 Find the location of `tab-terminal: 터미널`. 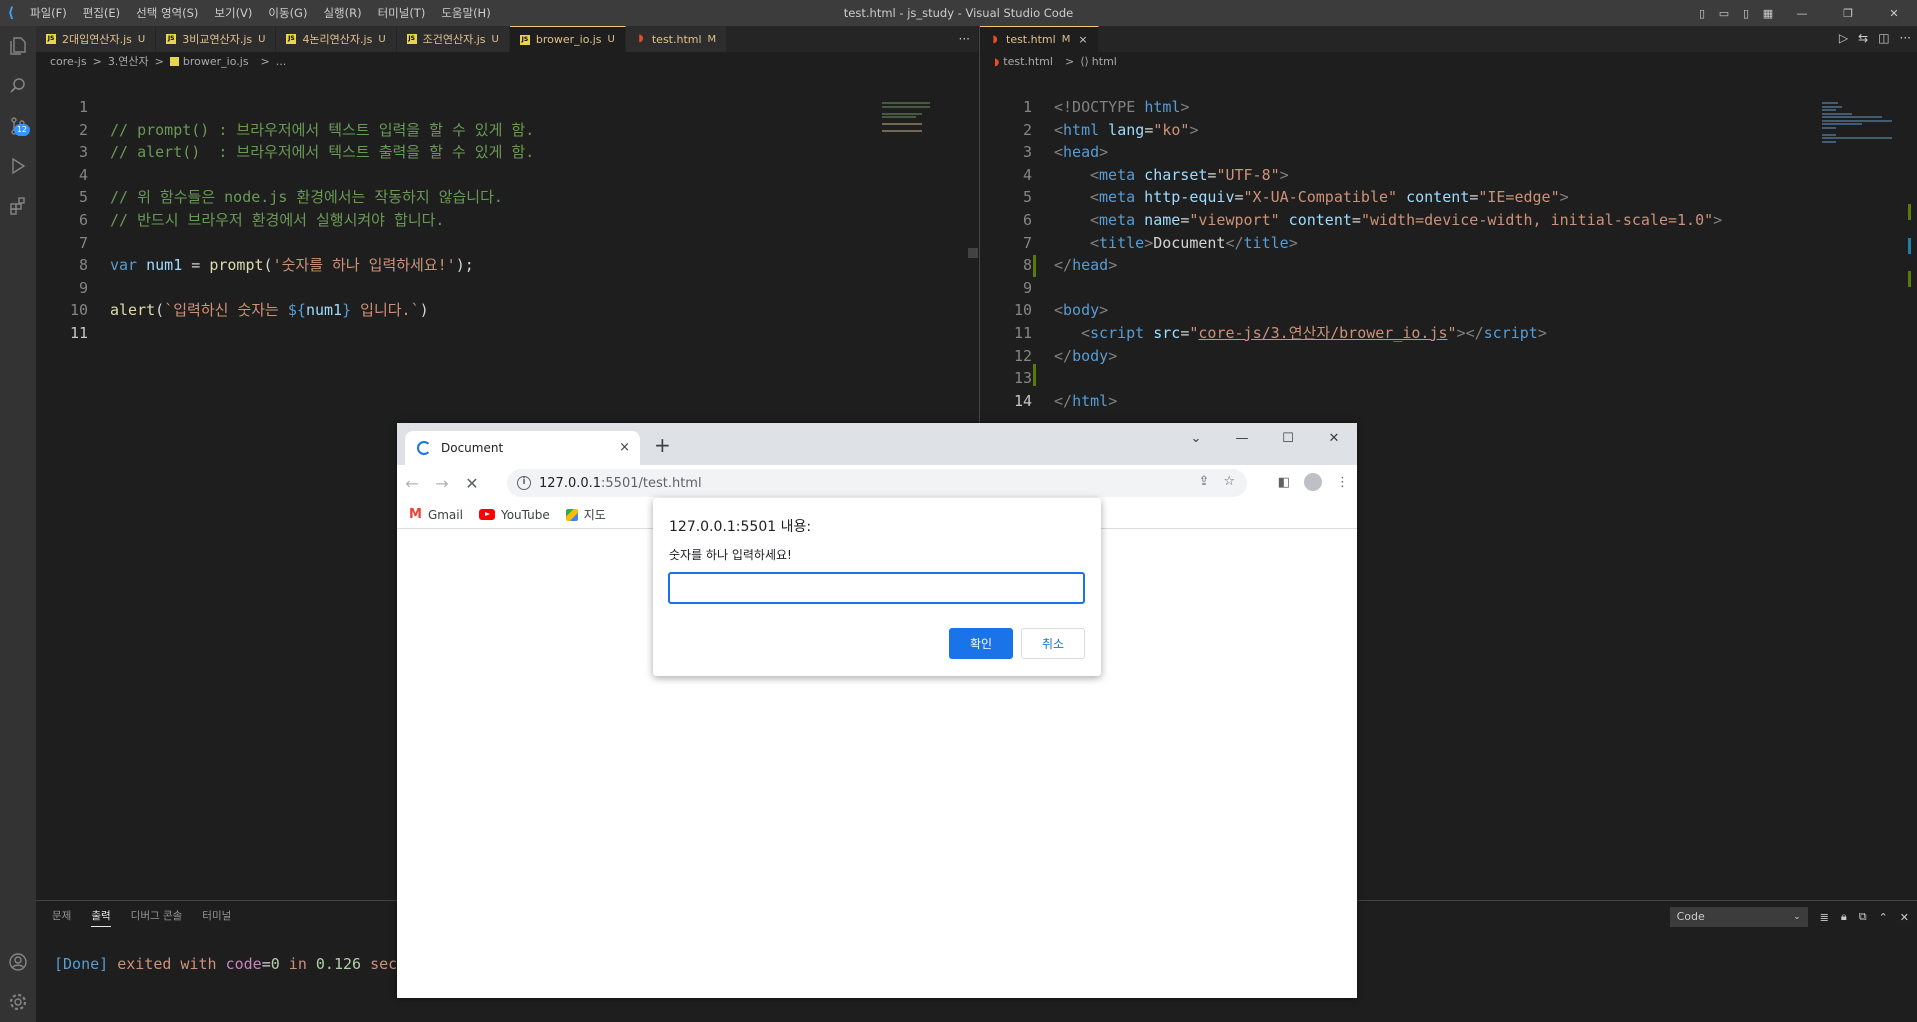

tab-terminal: 터미널 is located at coordinates (216, 917).